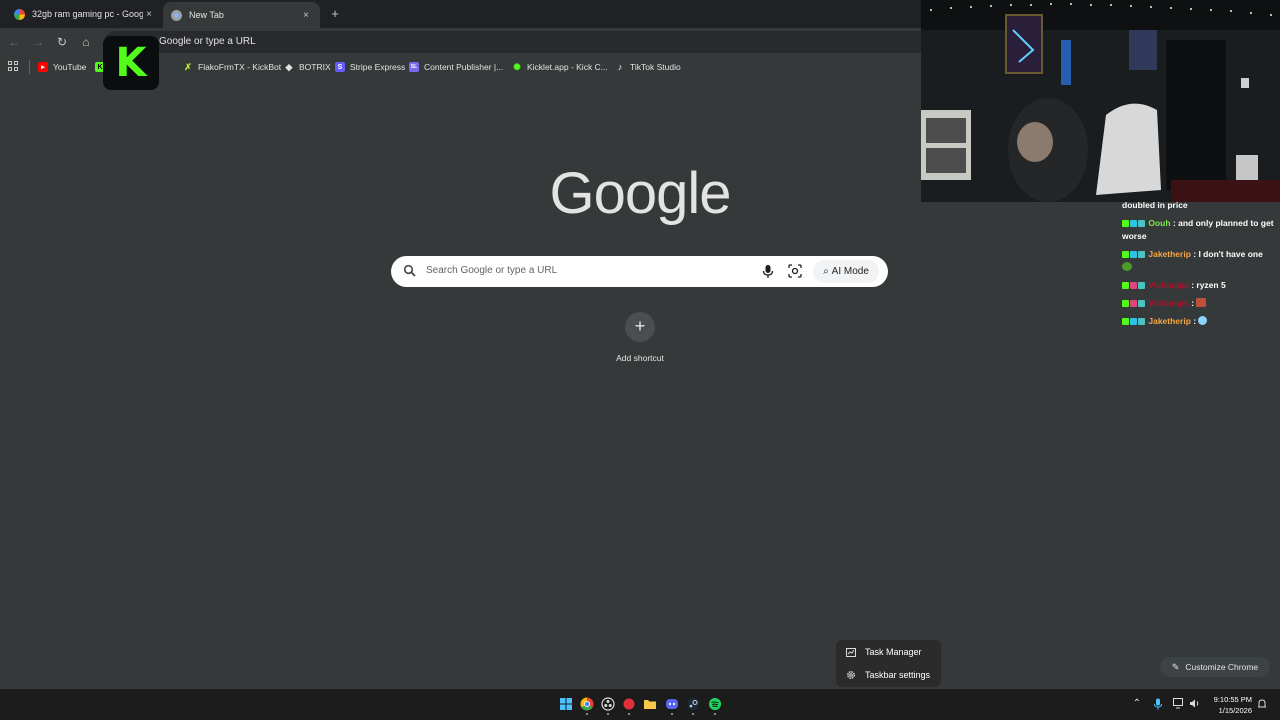  I want to click on bookmark-label: TikTok Studio, so click(655, 67).